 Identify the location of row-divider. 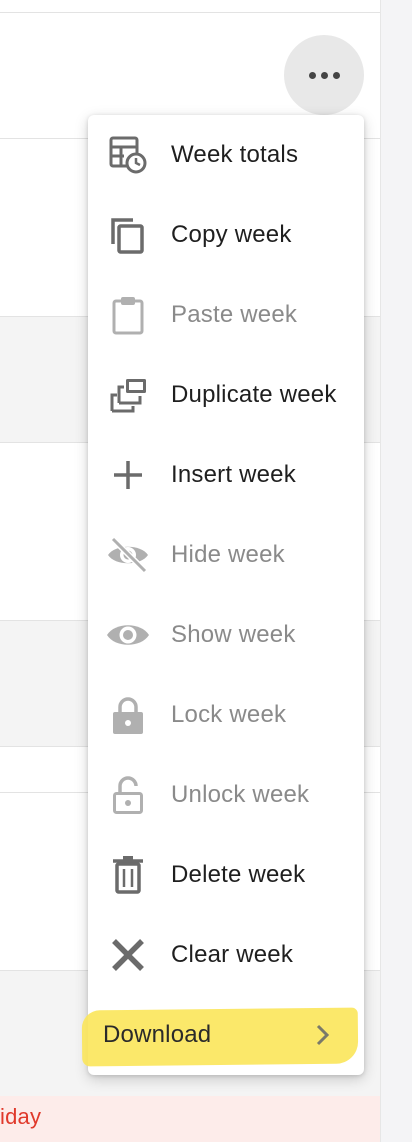
(190, 12).